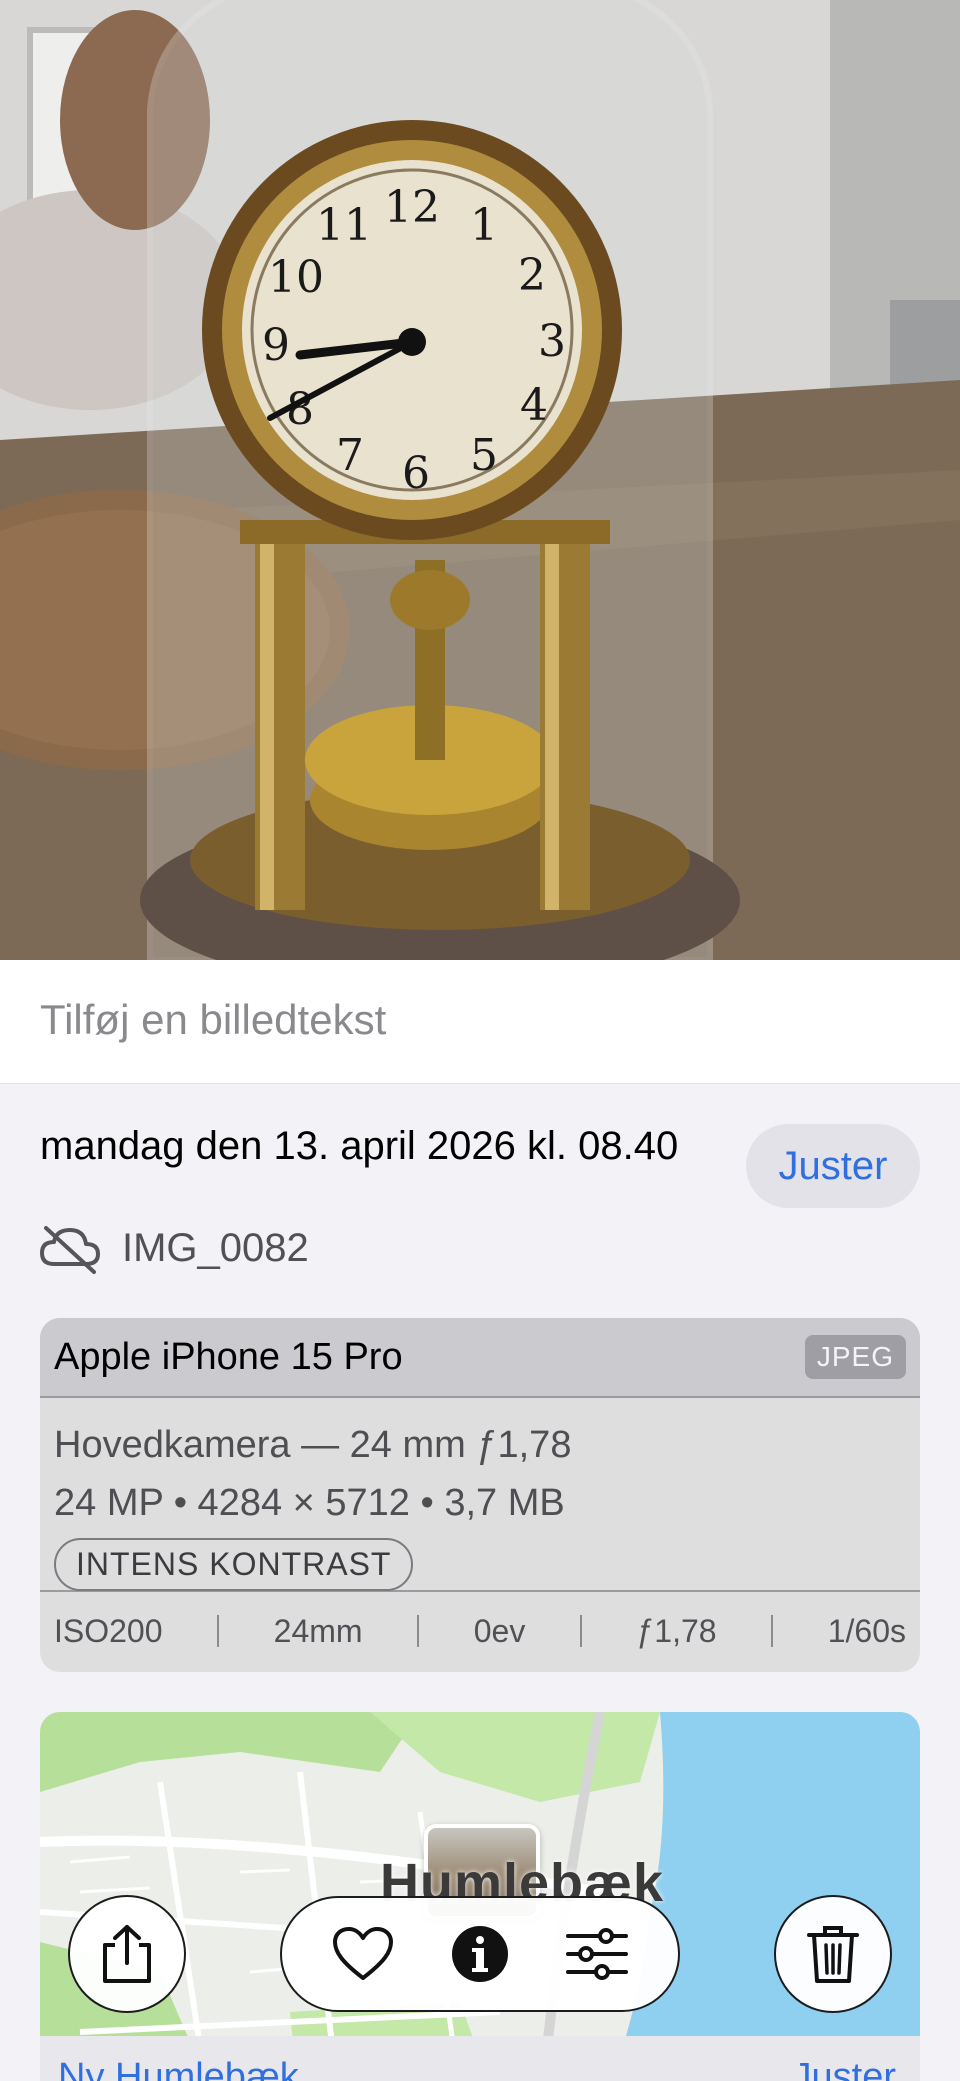  I want to click on exif-shutter-speed: 1/60s, so click(866, 1630).